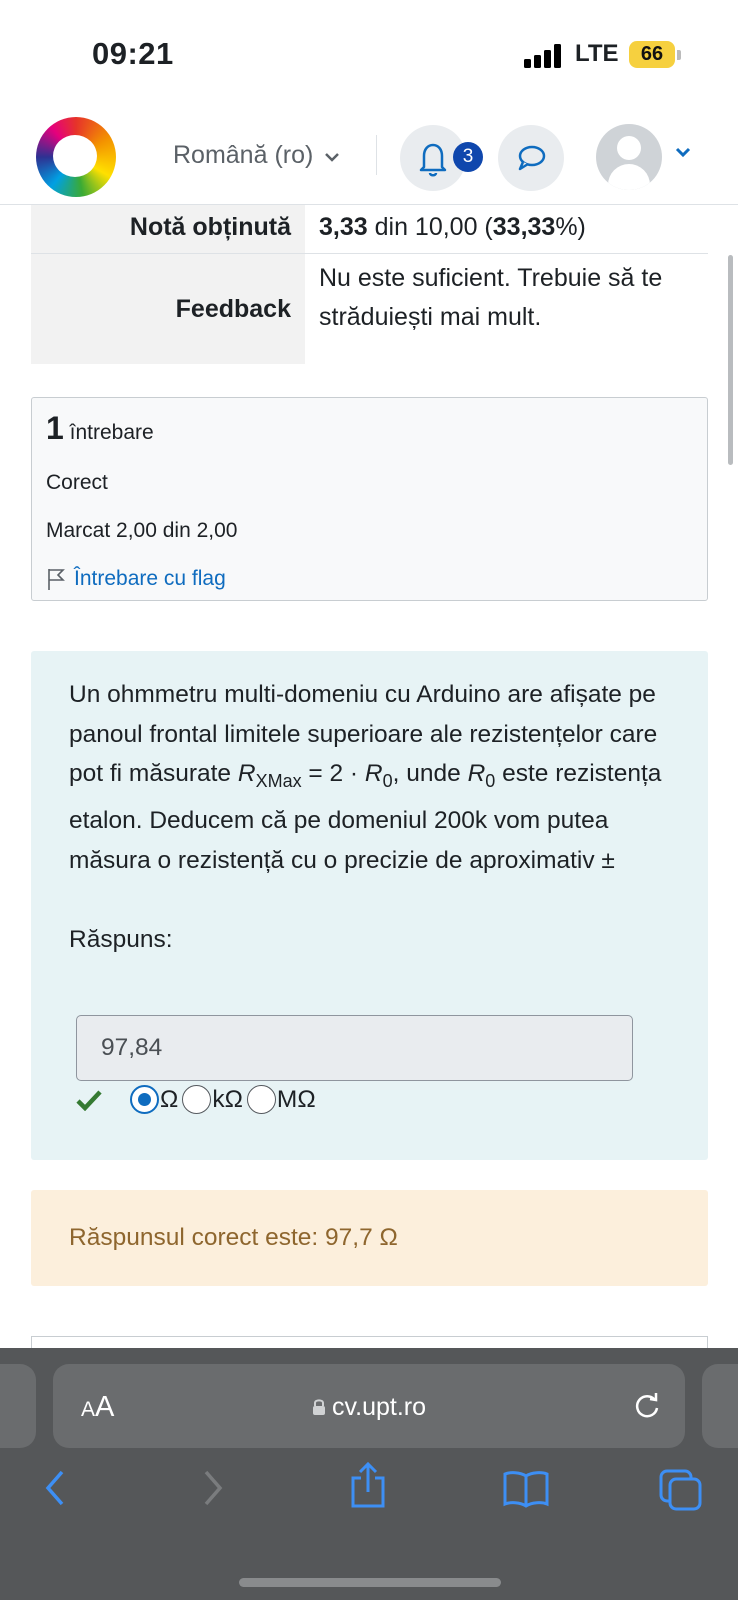 The width and height of the screenshot is (738, 1600). What do you see at coordinates (370, 1582) in the screenshot?
I see `home-indicator` at bounding box center [370, 1582].